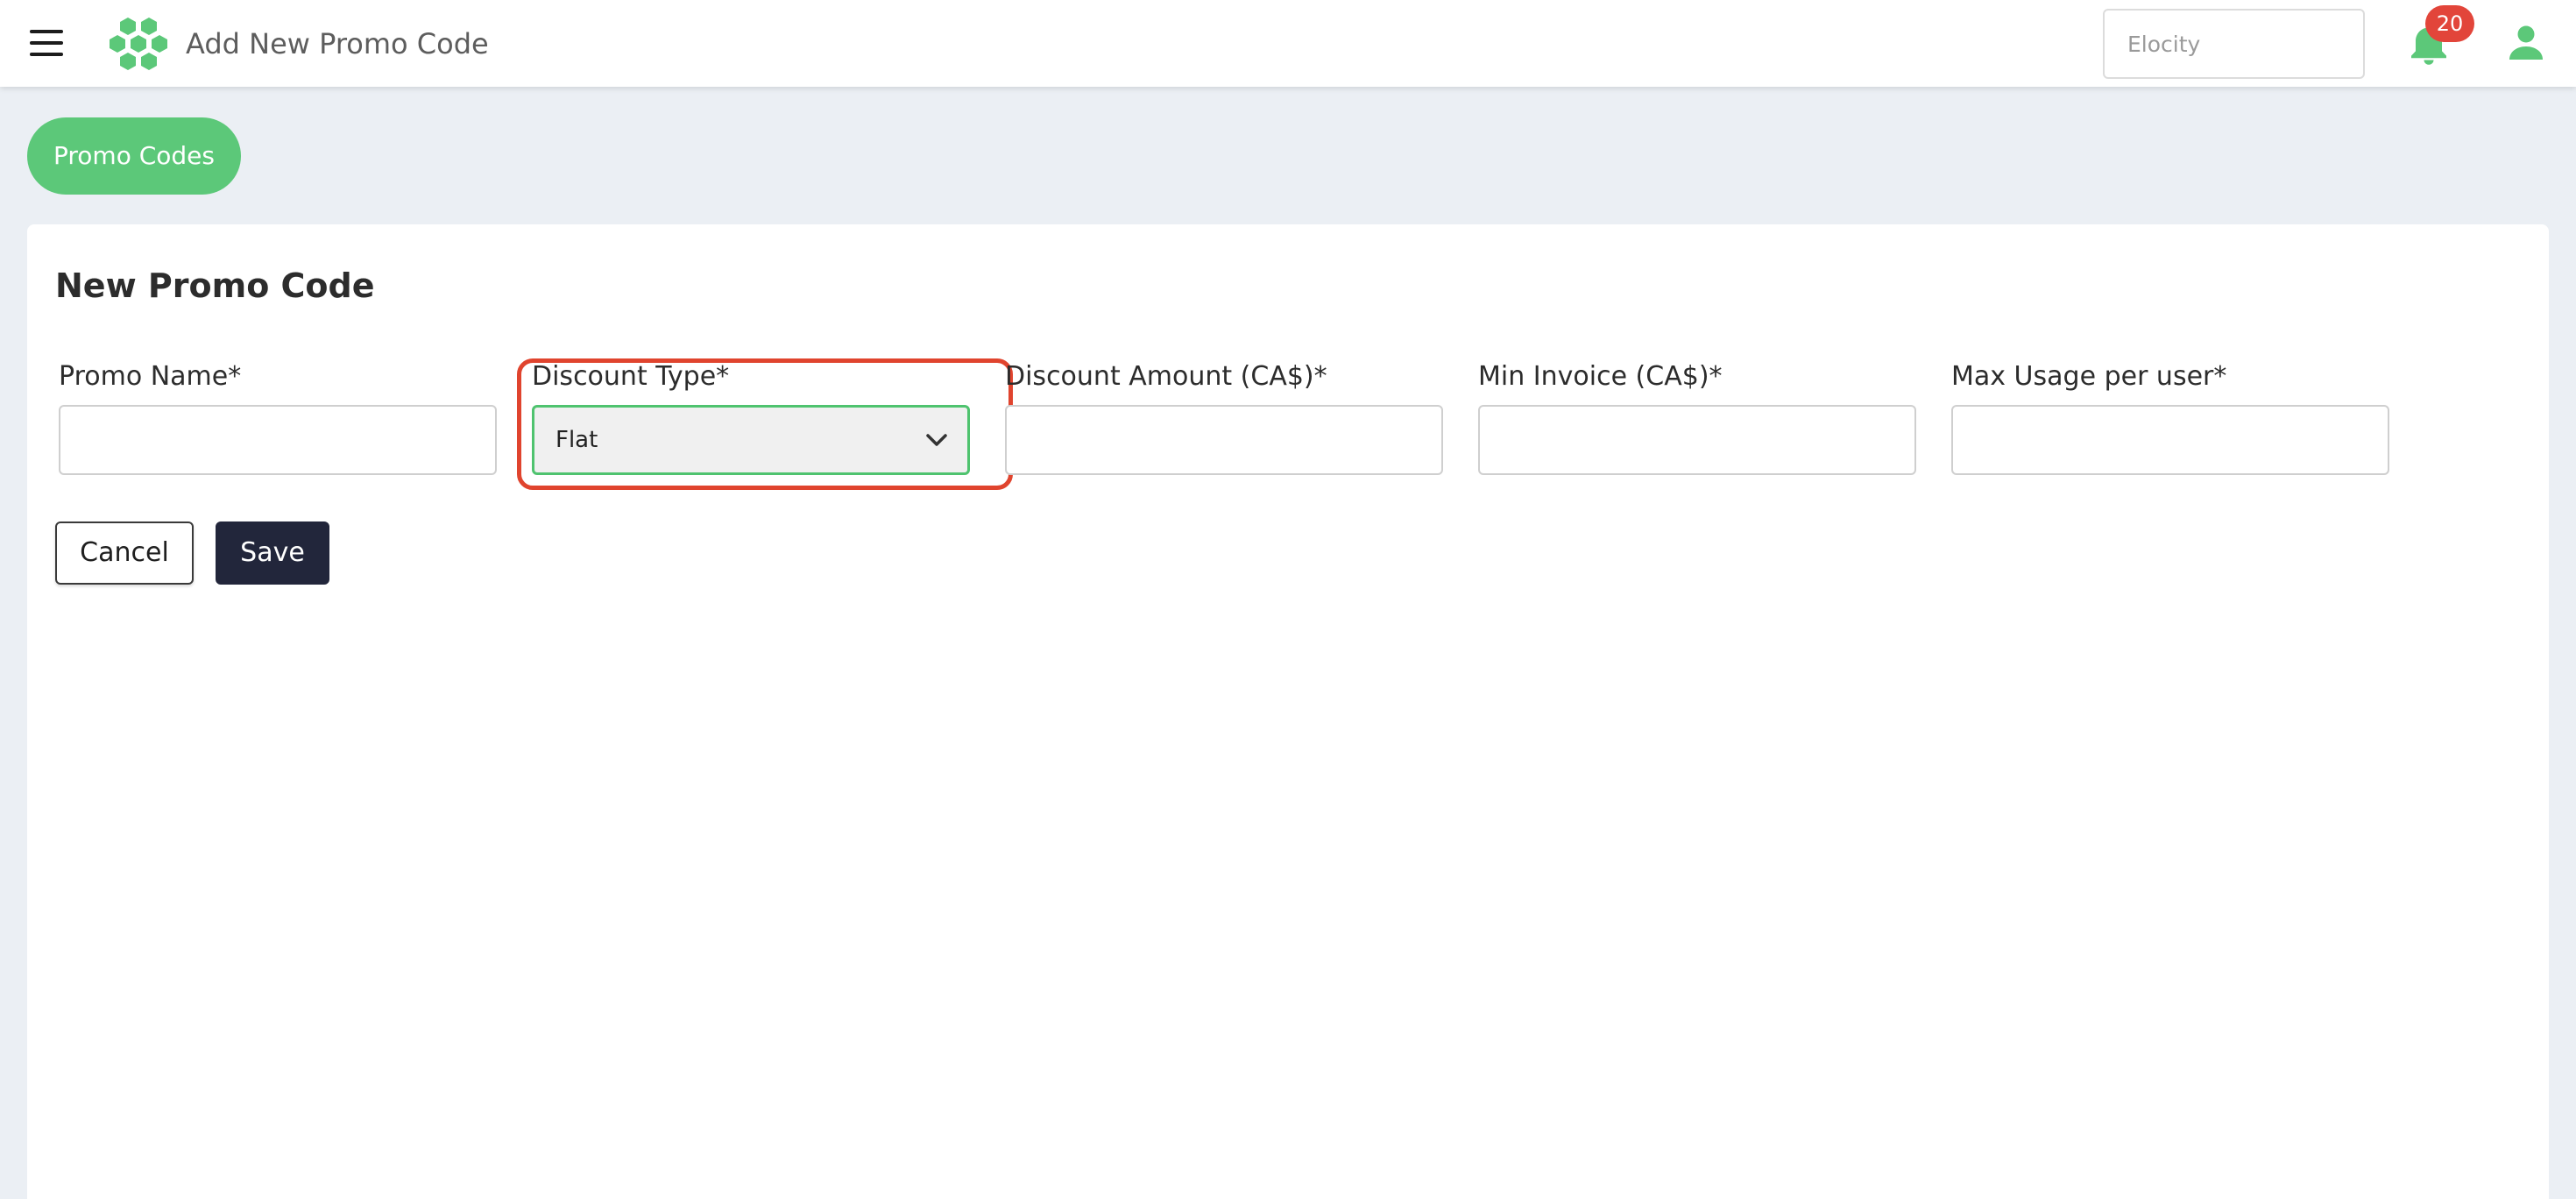 The height and width of the screenshot is (1199, 2576). Describe the element at coordinates (2089, 376) in the screenshot. I see `max-usage-label: Max Usage per user*` at that location.